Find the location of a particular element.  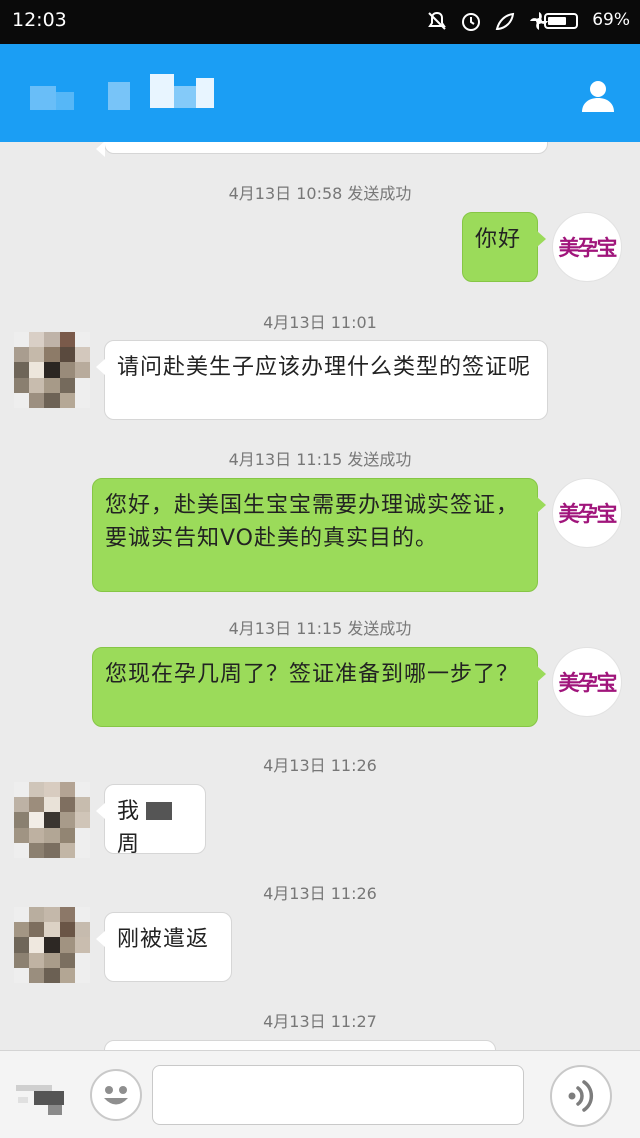

mute-icon is located at coordinates (437, 20).